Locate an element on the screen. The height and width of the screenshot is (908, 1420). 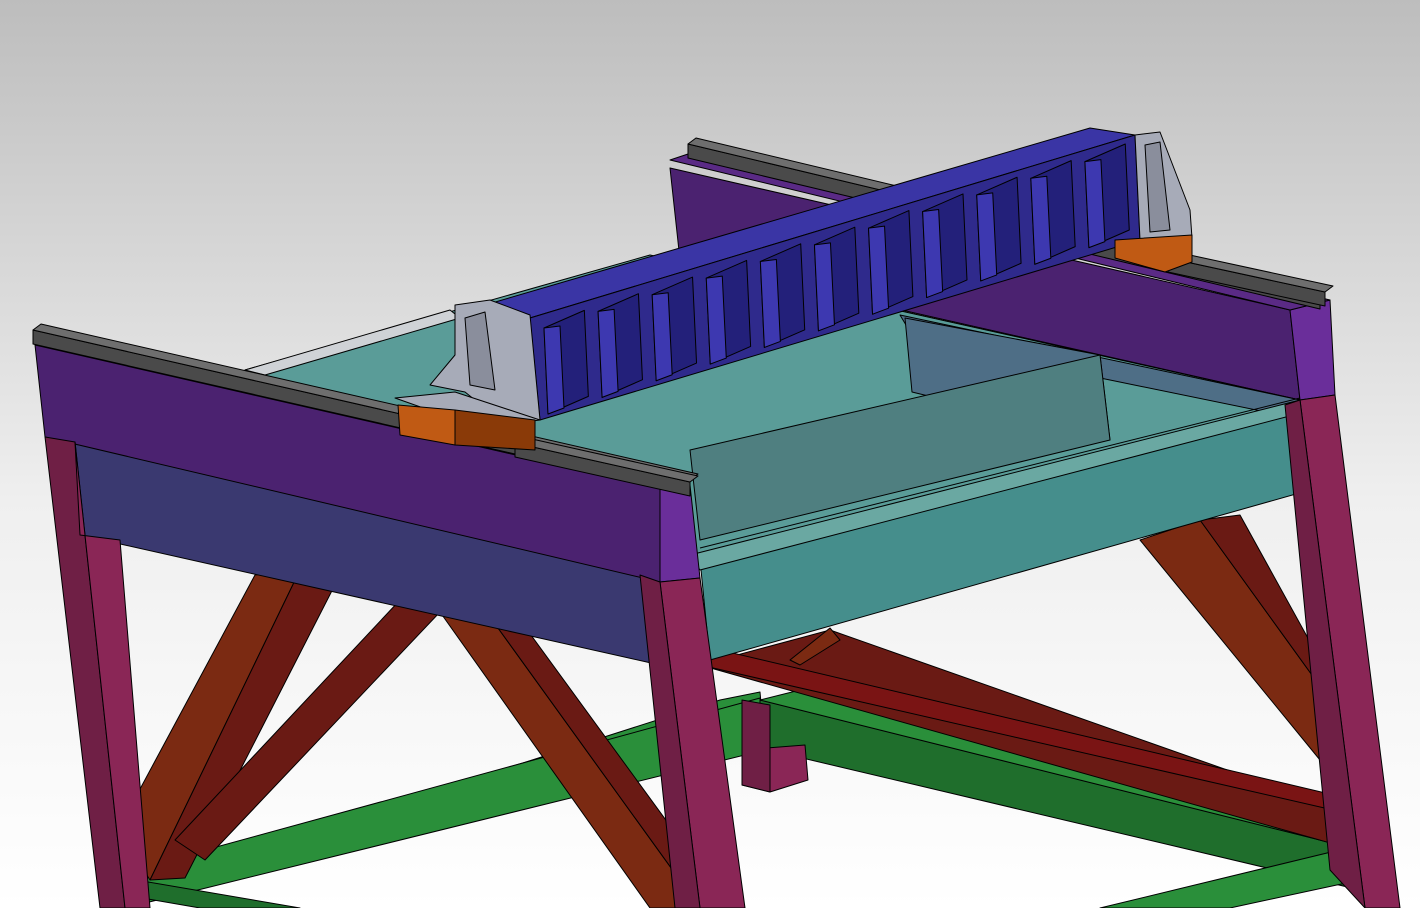
far-leg-side is located at coordinates (756, 746).